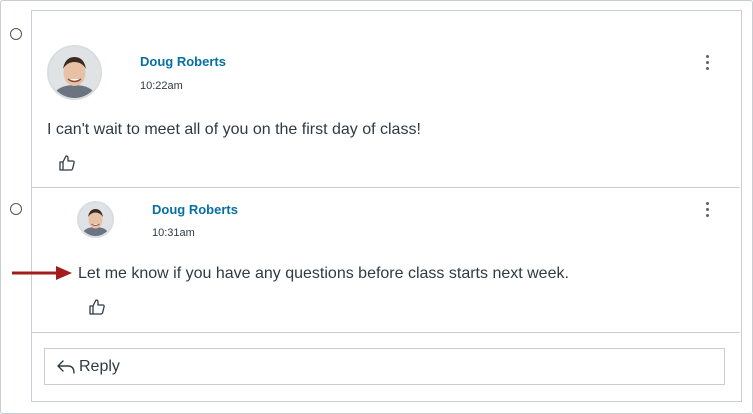 Image resolution: width=753 pixels, height=414 pixels. Describe the element at coordinates (386, 187) in the screenshot. I see `entry-divider` at that location.